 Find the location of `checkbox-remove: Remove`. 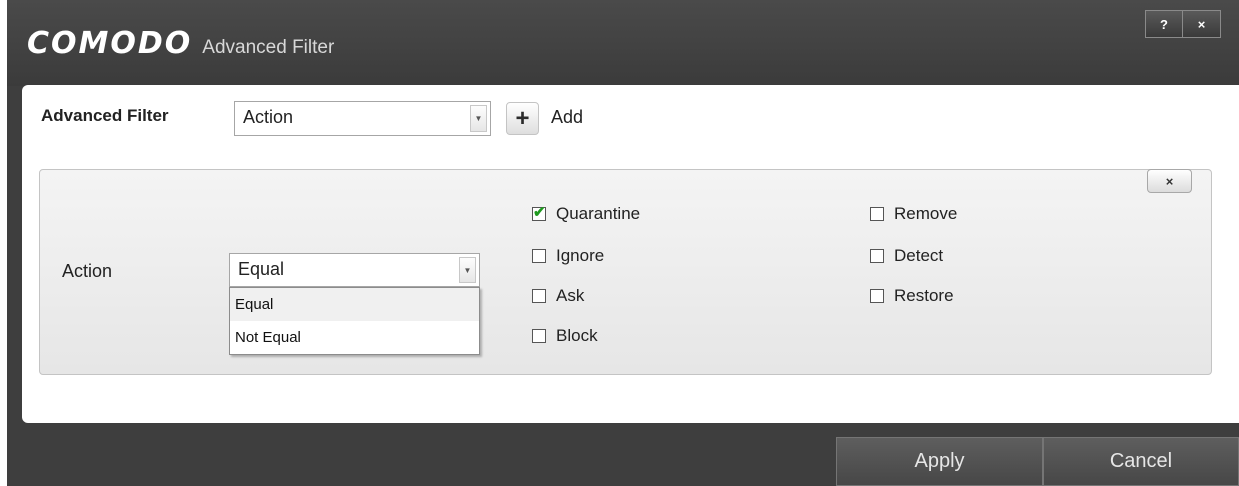

checkbox-remove: Remove is located at coordinates (913, 214).